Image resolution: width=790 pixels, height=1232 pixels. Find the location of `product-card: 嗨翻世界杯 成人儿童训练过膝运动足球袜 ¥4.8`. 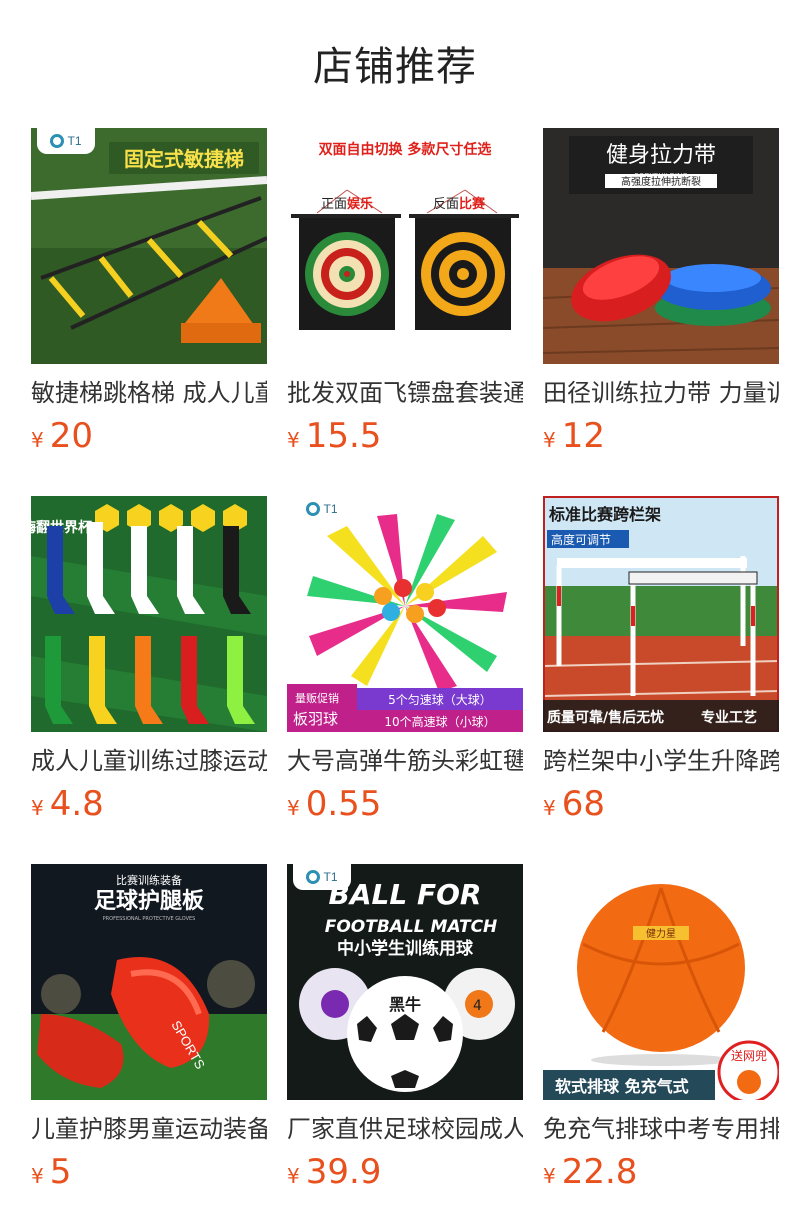

product-card: 嗨翻世界杯 成人儿童训练过膝运动足球袜 ¥4.8 is located at coordinates (149, 664).